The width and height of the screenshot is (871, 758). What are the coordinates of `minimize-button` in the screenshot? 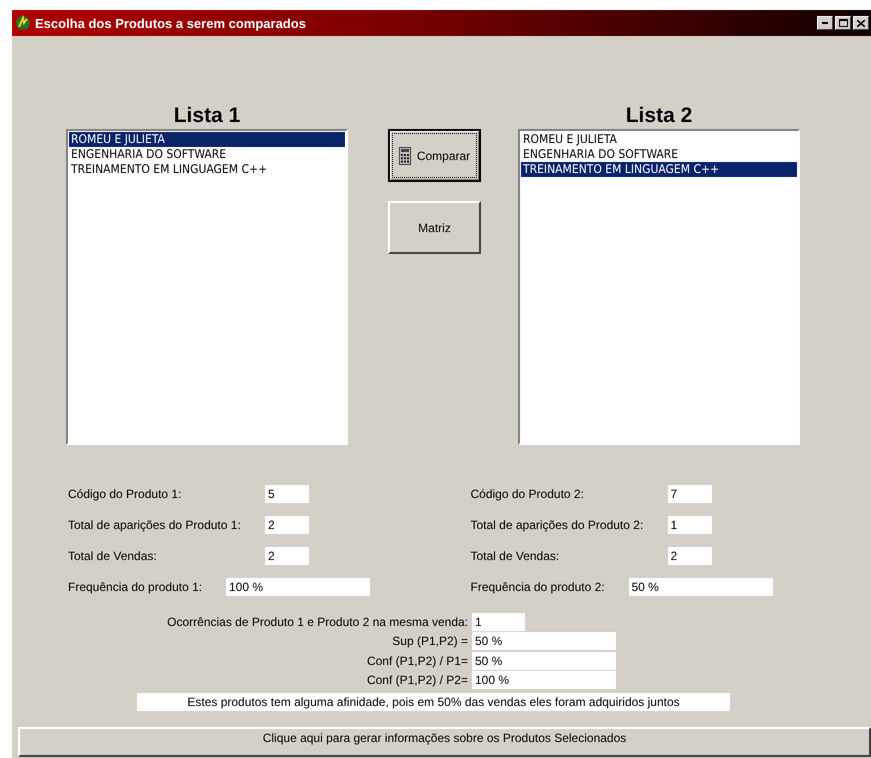 It's located at (825, 23).